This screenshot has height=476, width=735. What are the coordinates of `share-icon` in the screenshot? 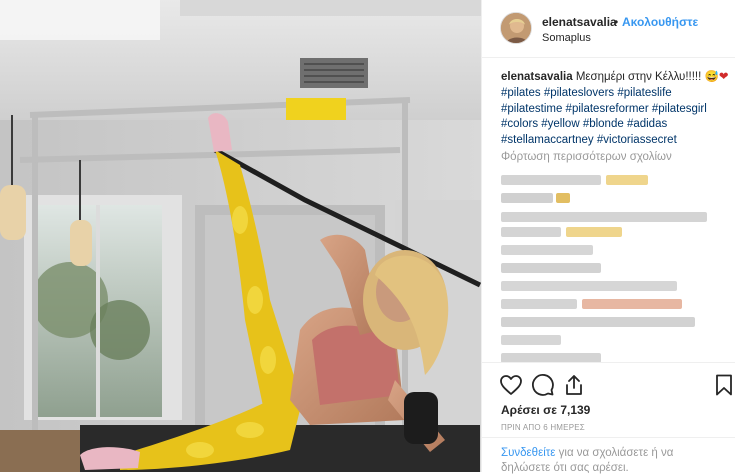 It's located at (574, 385).